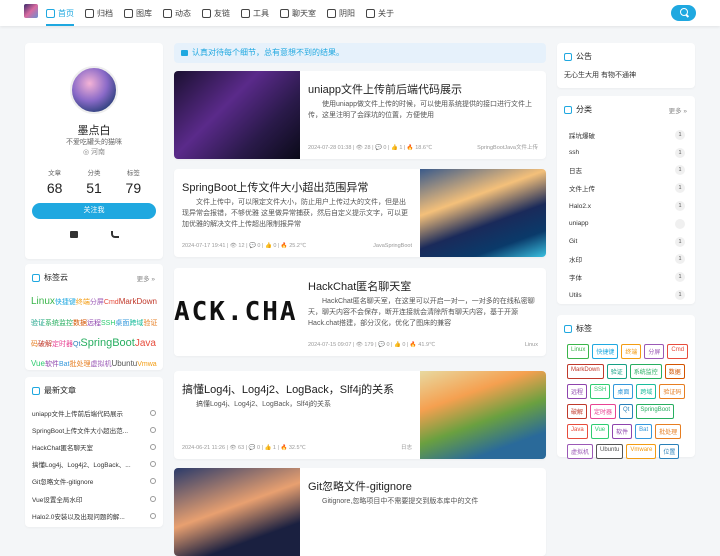 This screenshot has width=720, height=556. Describe the element at coordinates (107, 343) in the screenshot. I see `cloud-tag: SpringBoot` at that location.